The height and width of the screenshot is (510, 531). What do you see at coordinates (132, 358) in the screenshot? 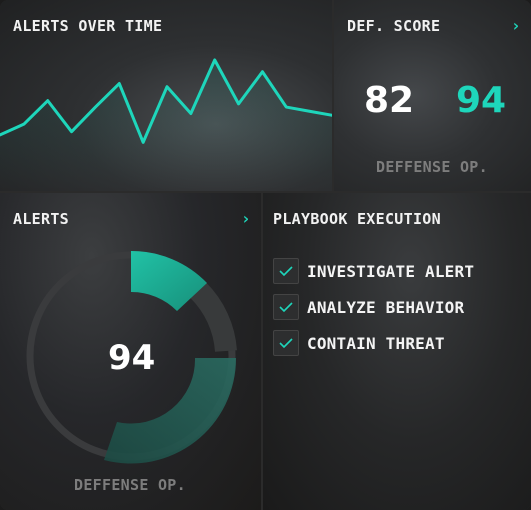
I see `alerts-donut-value: 94` at bounding box center [132, 358].